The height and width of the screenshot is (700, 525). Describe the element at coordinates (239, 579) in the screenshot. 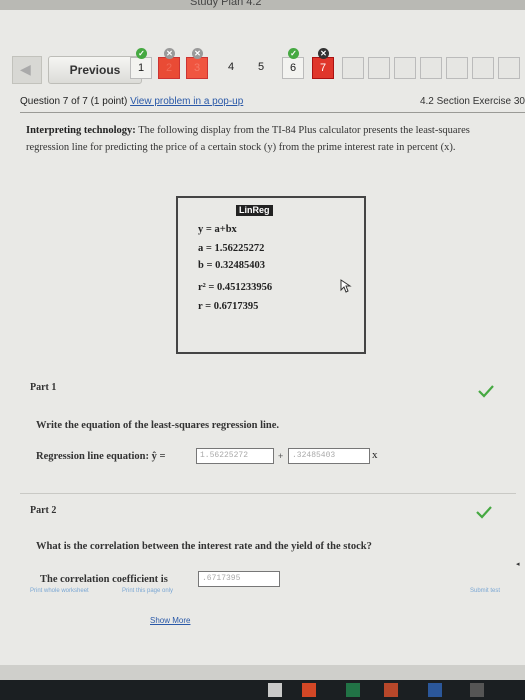

I see `correlation-input: .6717395` at that location.